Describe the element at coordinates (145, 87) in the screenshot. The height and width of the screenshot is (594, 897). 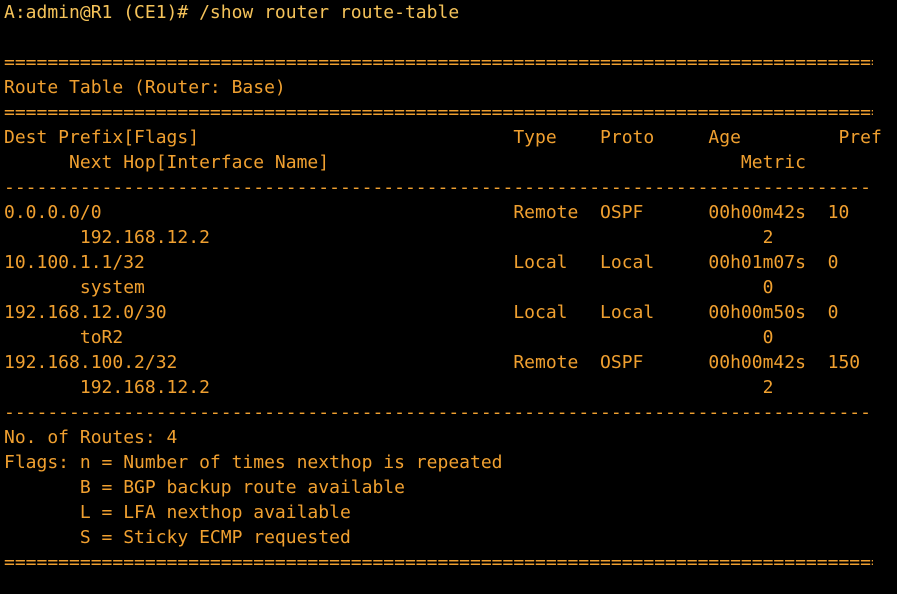
I see `table-title: Route Table (Router: Base)` at that location.